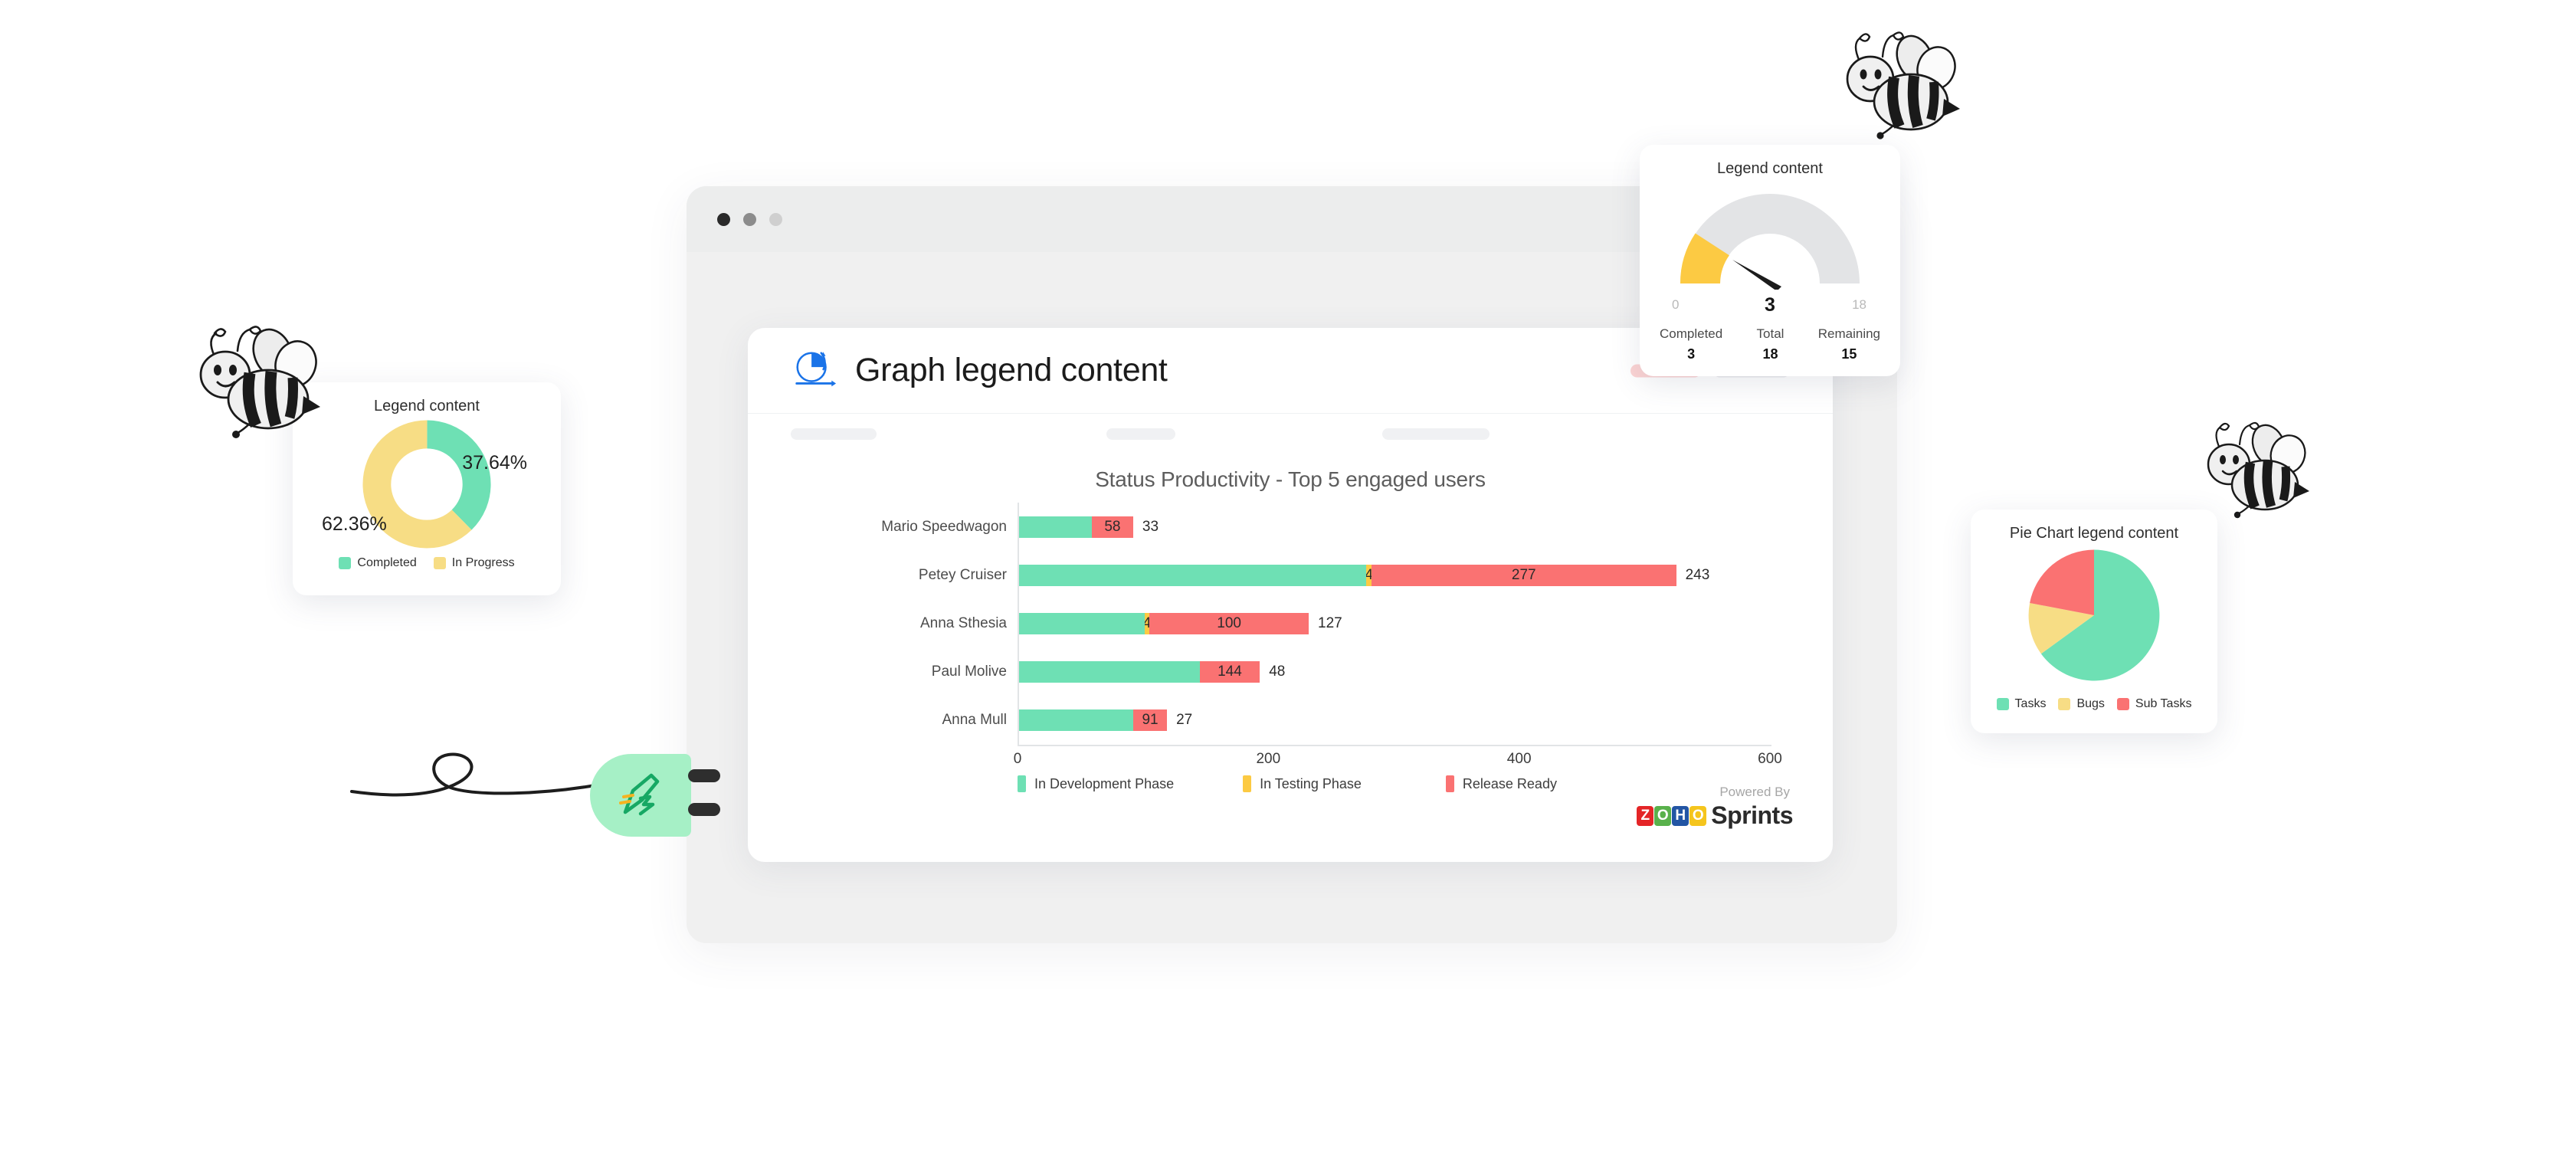  Describe the element at coordinates (2091, 704) in the screenshot. I see `legend-label: Bugs` at that location.